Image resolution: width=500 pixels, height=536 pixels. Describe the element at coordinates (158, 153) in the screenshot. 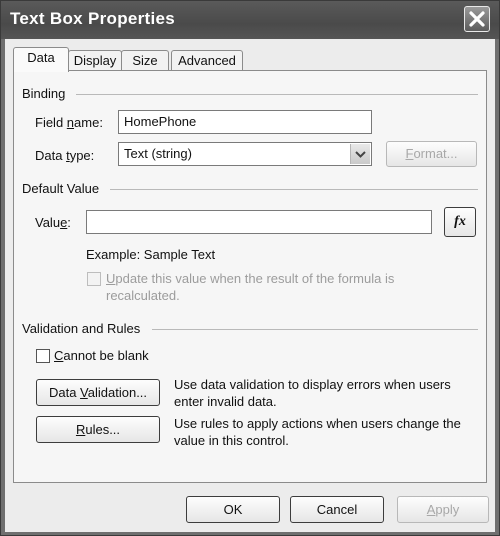

I see `data-type-value: Text (string)` at that location.